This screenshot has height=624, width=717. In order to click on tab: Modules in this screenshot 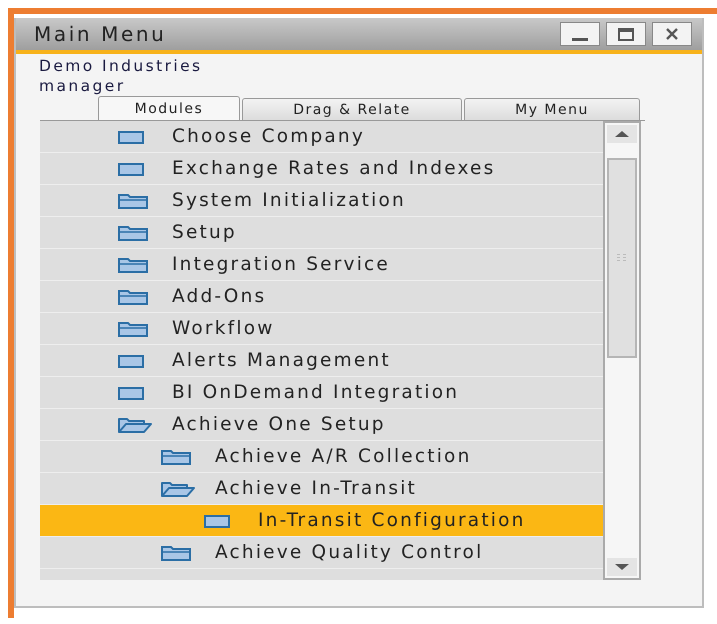, I will do `click(169, 108)`.